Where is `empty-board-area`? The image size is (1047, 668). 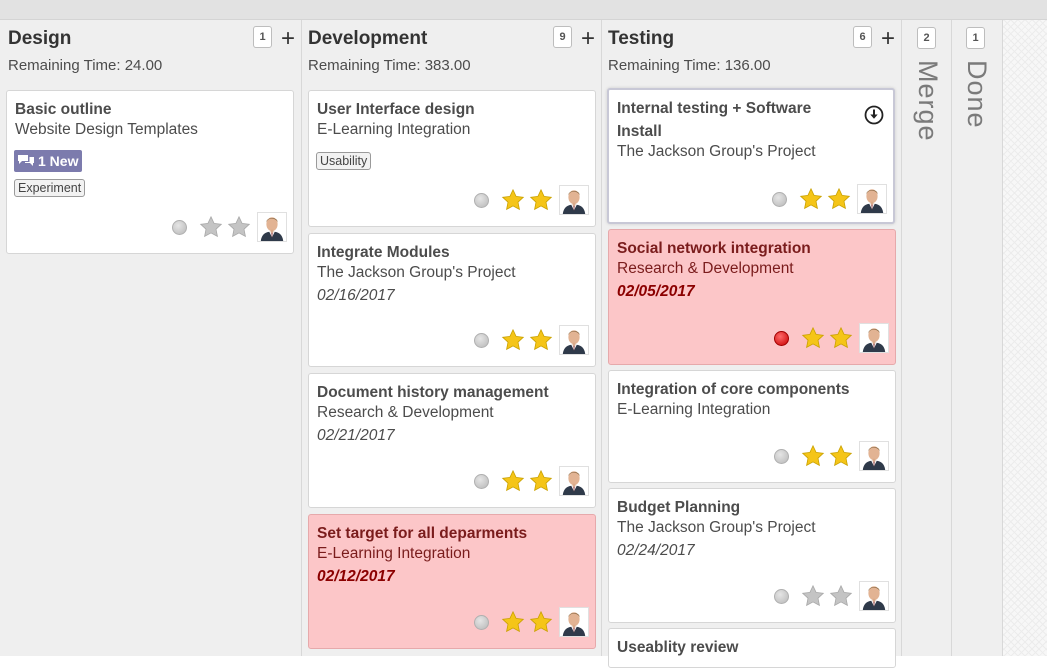
empty-board-area is located at coordinates (1025, 338).